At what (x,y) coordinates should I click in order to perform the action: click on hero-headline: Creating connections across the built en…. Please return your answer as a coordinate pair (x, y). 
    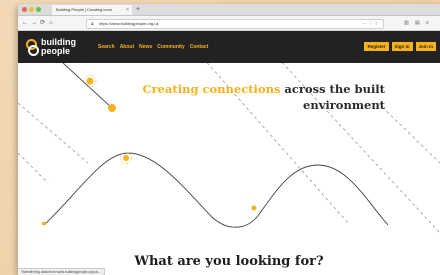
    Looking at the image, I should click on (263, 97).